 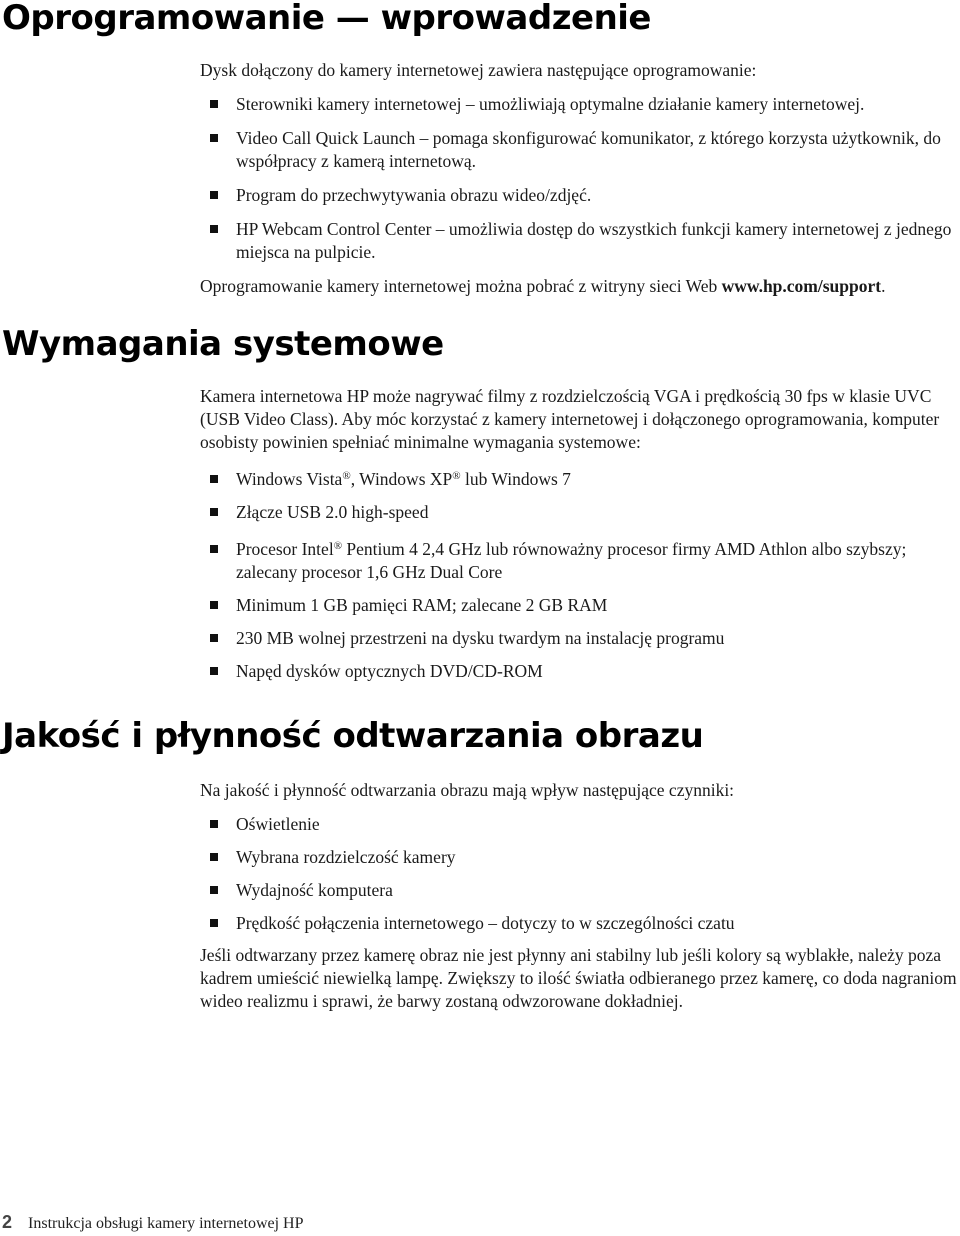 What do you see at coordinates (580, 857) in the screenshot?
I see `list-item: Wybrana rozdzielczość kamery` at bounding box center [580, 857].